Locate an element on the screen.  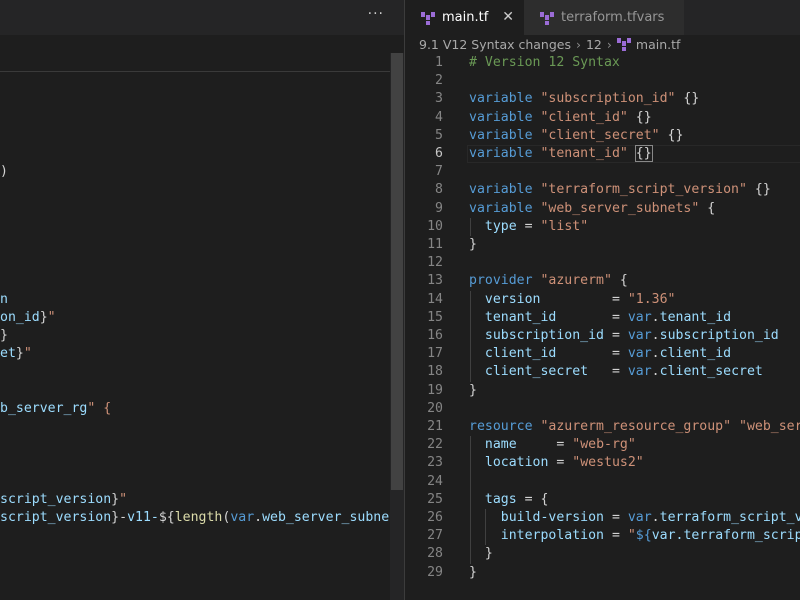
code-line: 17 client_id = var.client_id is located at coordinates (602, 354).